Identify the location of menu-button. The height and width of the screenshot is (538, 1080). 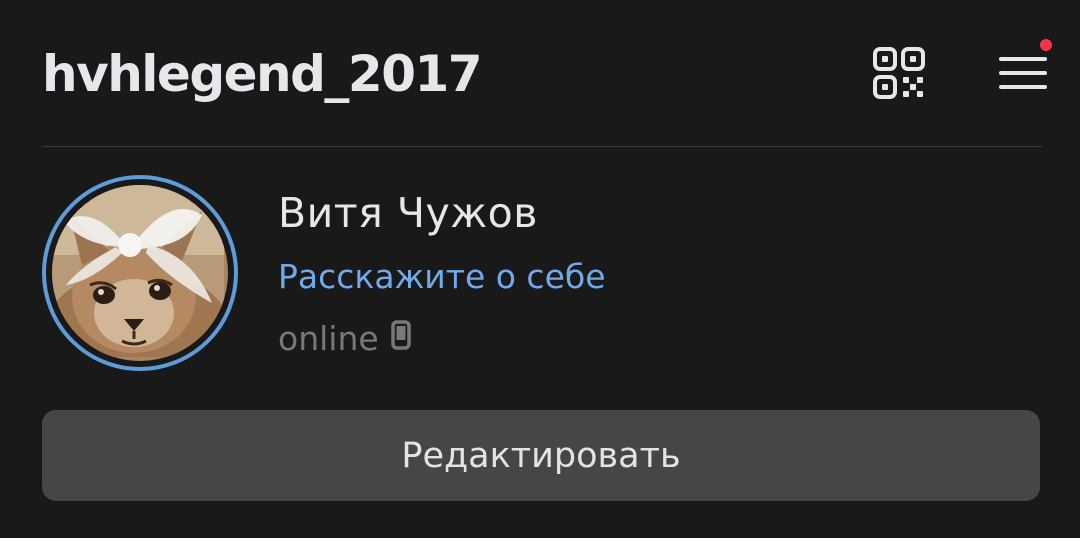
(1023, 73).